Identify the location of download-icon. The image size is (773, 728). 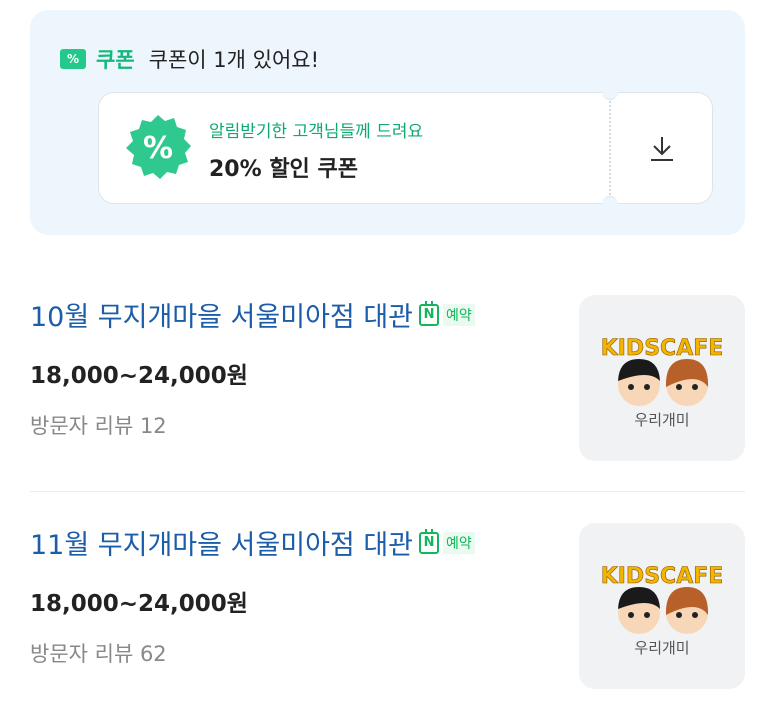
(662, 149).